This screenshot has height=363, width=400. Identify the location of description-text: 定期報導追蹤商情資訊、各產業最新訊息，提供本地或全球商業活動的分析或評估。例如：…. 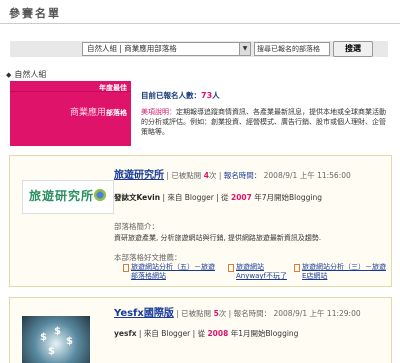
(263, 122).